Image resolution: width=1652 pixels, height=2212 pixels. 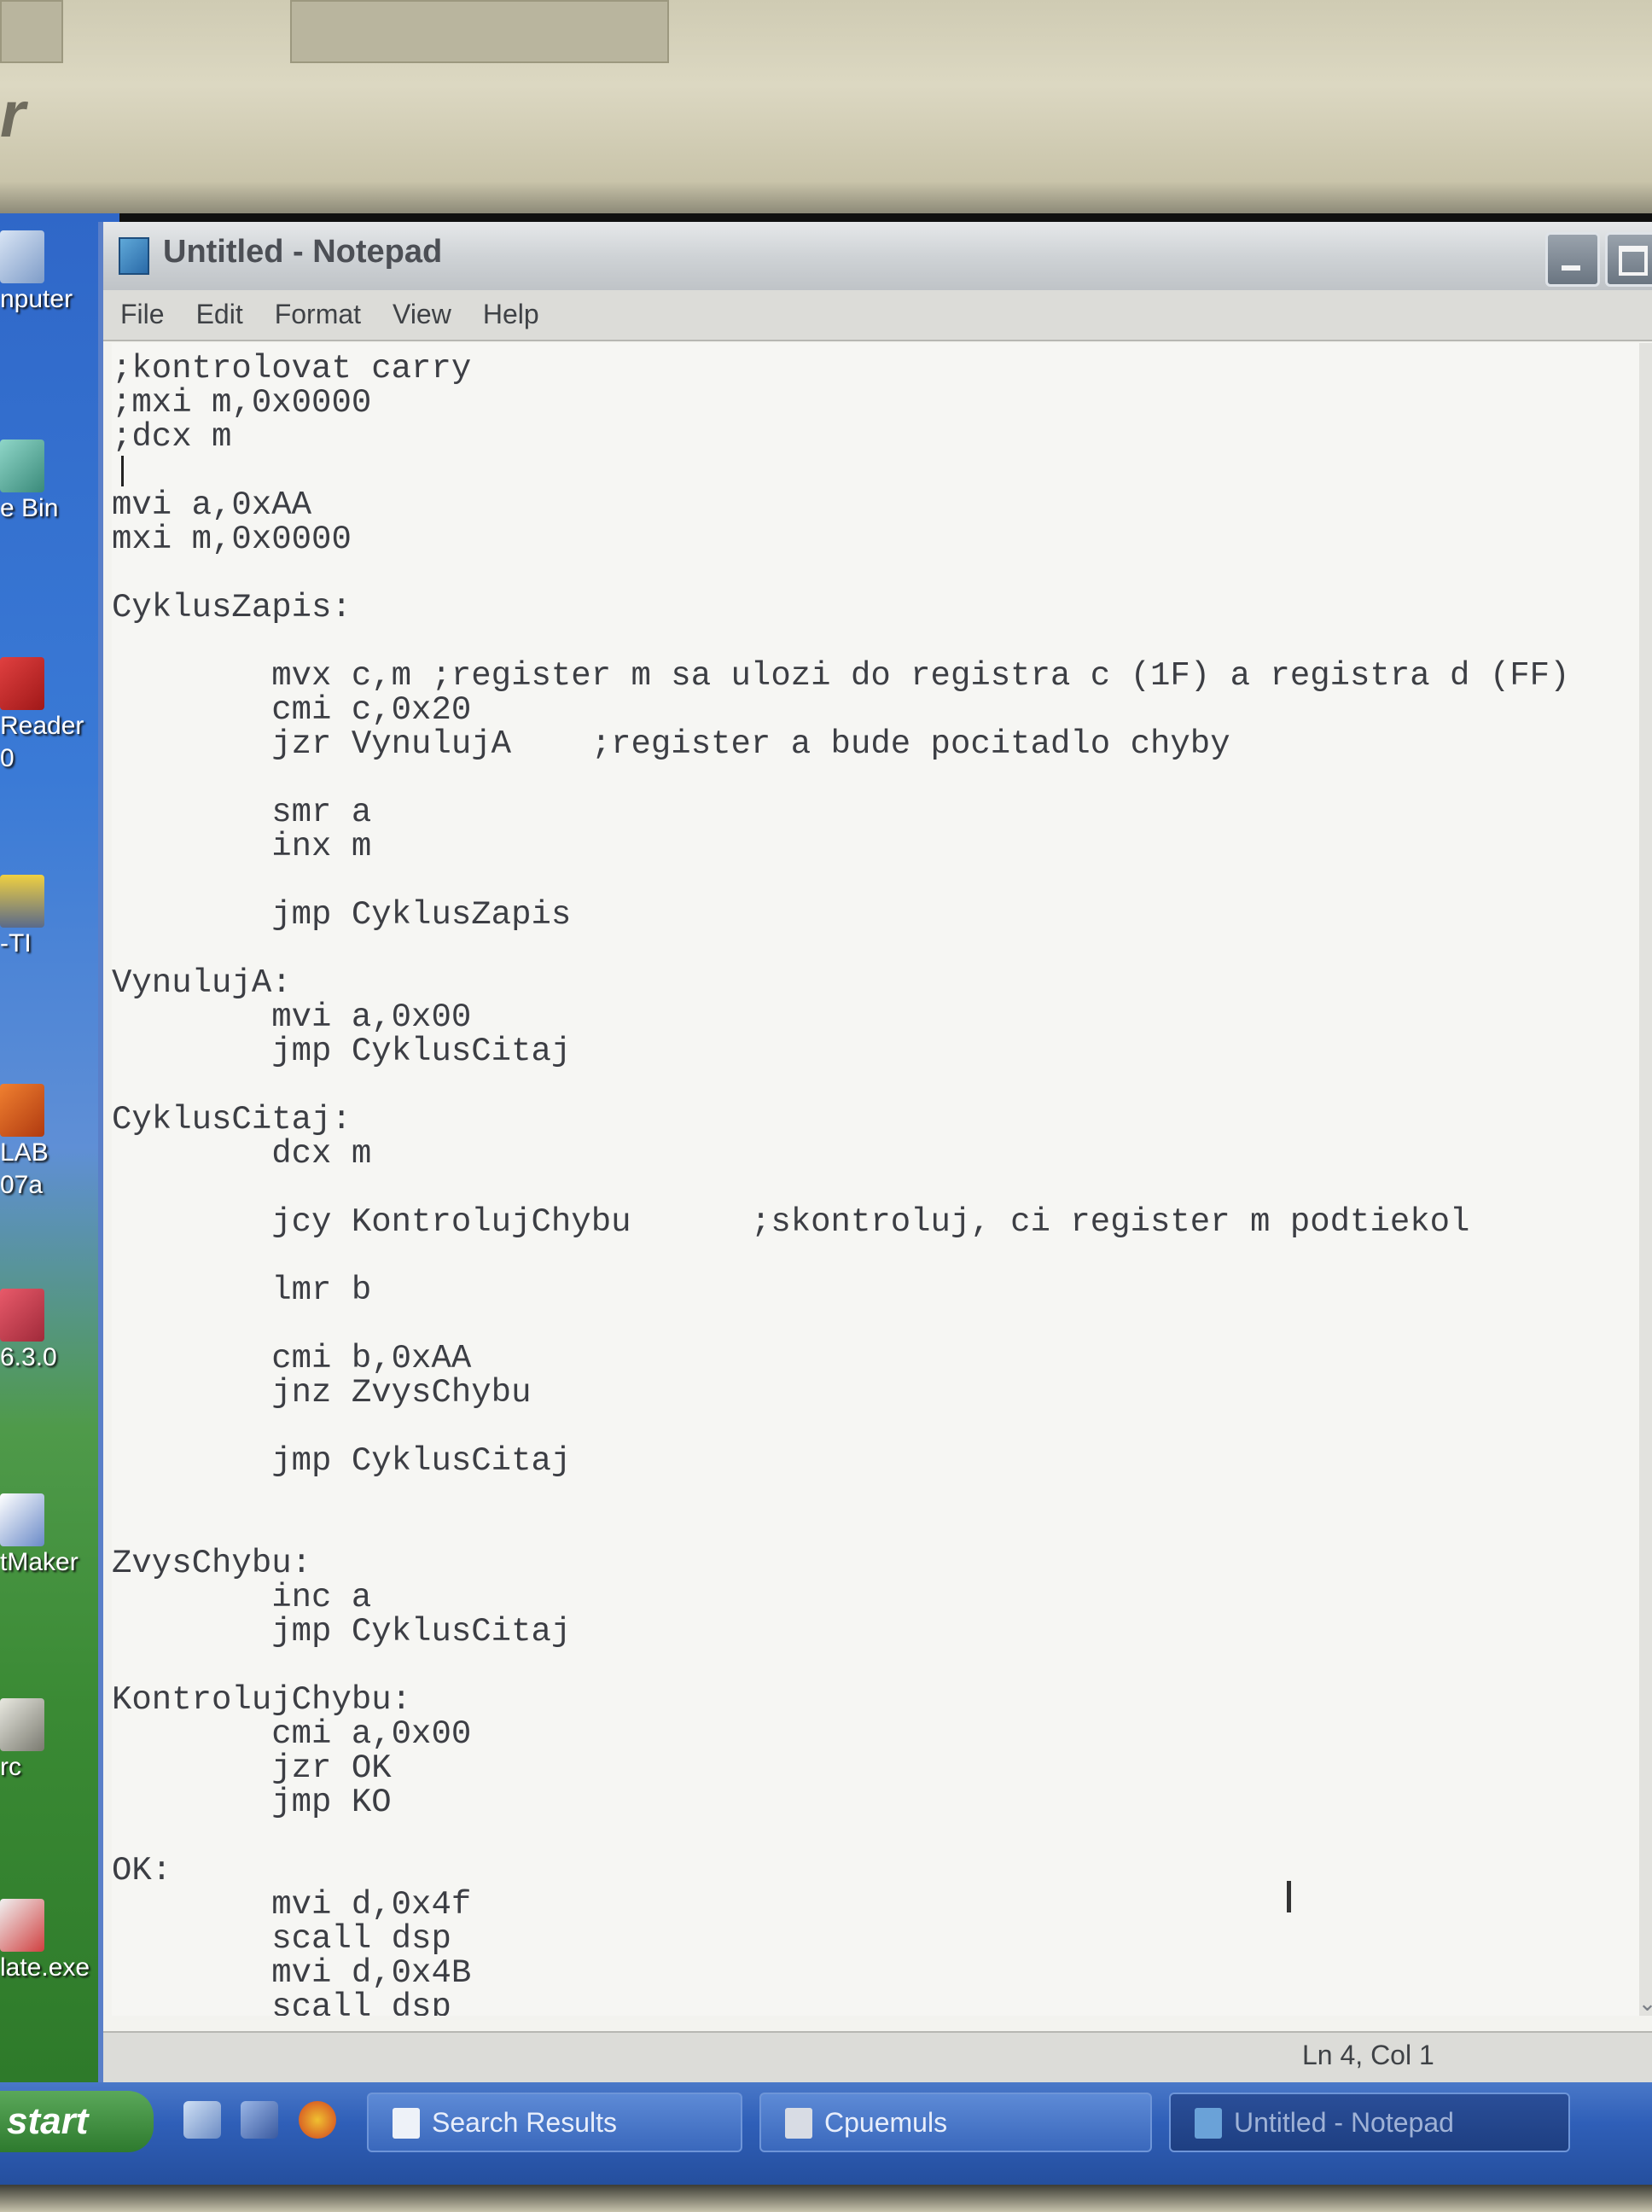 I want to click on settings-app-icon, so click(x=22, y=1724).